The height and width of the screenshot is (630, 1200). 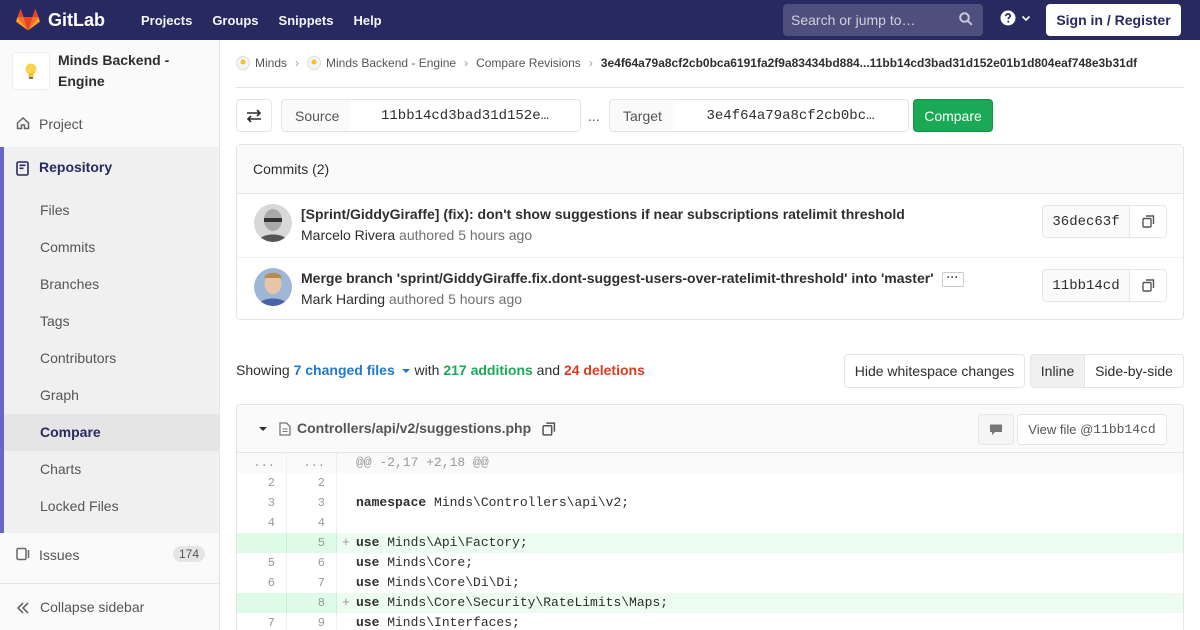 What do you see at coordinates (367, 20) in the screenshot?
I see `nav-link-help: Help` at bounding box center [367, 20].